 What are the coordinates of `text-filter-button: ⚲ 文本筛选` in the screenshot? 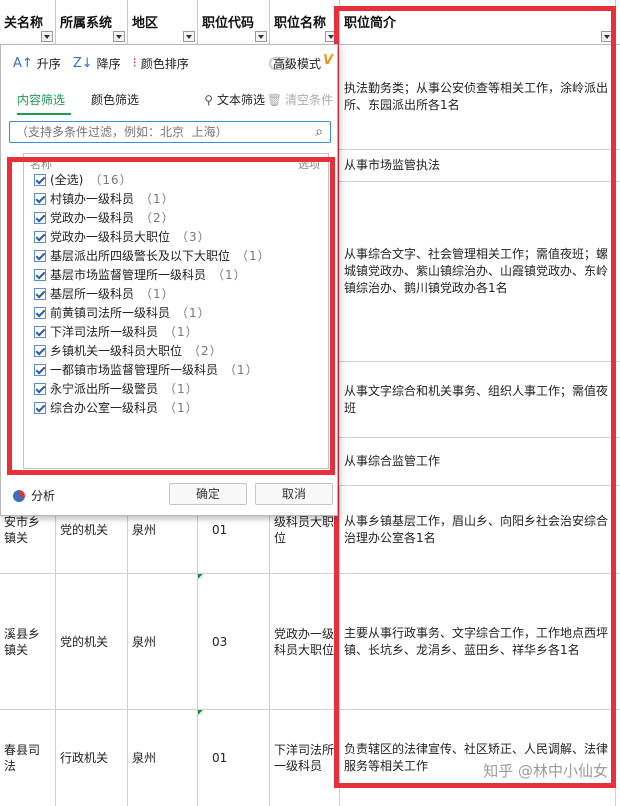 It's located at (234, 99).